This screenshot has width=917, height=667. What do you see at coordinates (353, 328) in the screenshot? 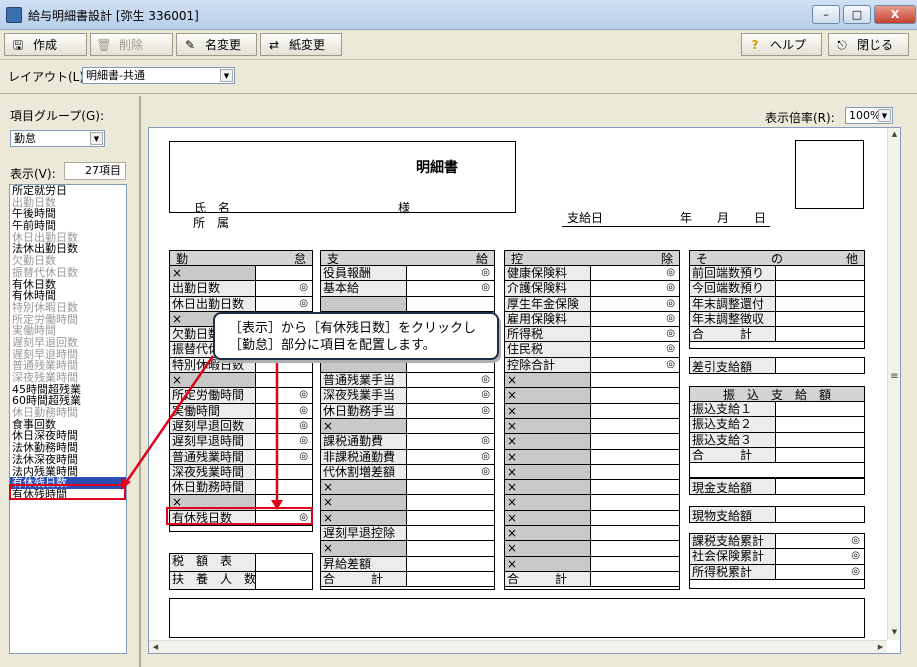
I see `callout-line-1: ［表示］から［有休残日数］をクリックし` at bounding box center [353, 328].